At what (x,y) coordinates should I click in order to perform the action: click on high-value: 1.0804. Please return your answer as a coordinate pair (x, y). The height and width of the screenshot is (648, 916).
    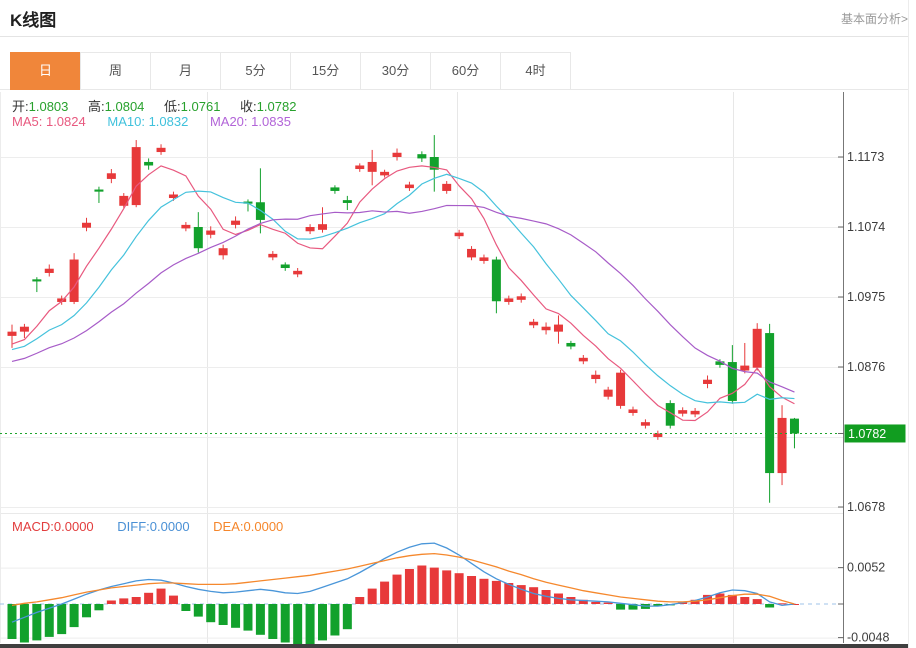
    Looking at the image, I should click on (124, 106).